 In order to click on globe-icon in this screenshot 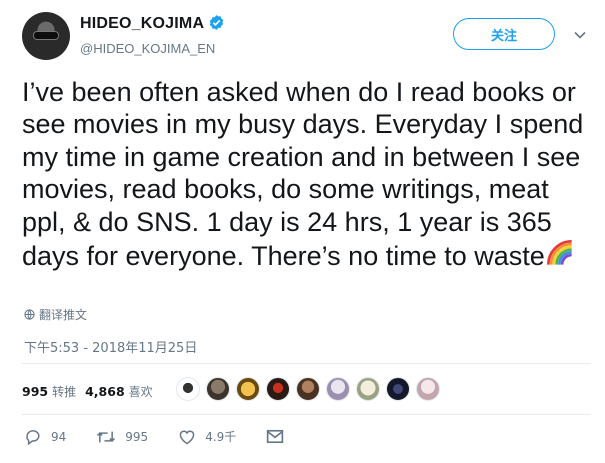, I will do `click(29, 314)`.